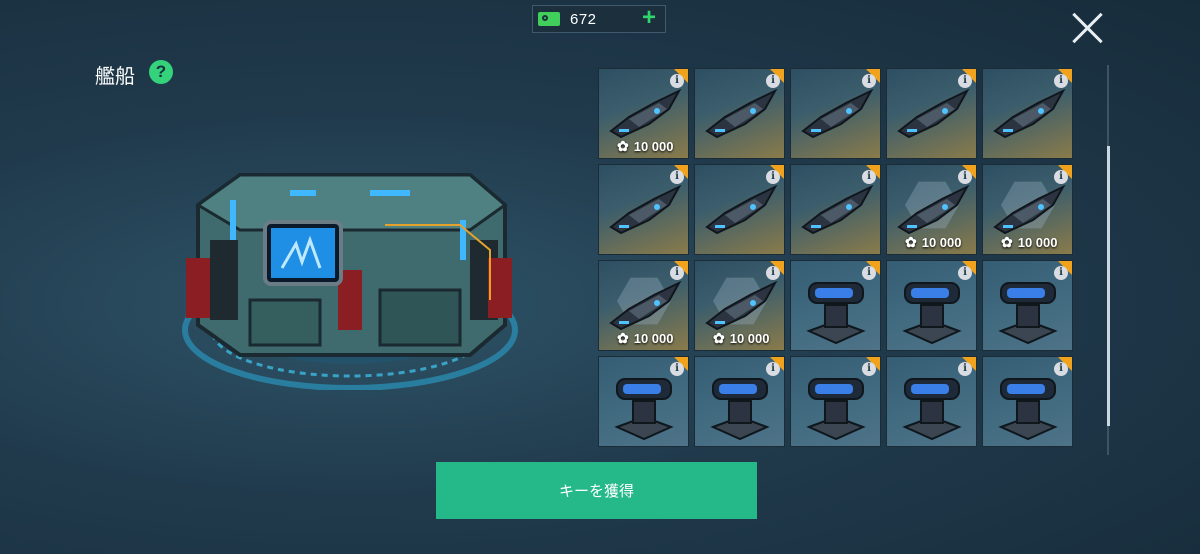 This screenshot has height=554, width=1200. I want to click on chest-image, so click(350, 270).